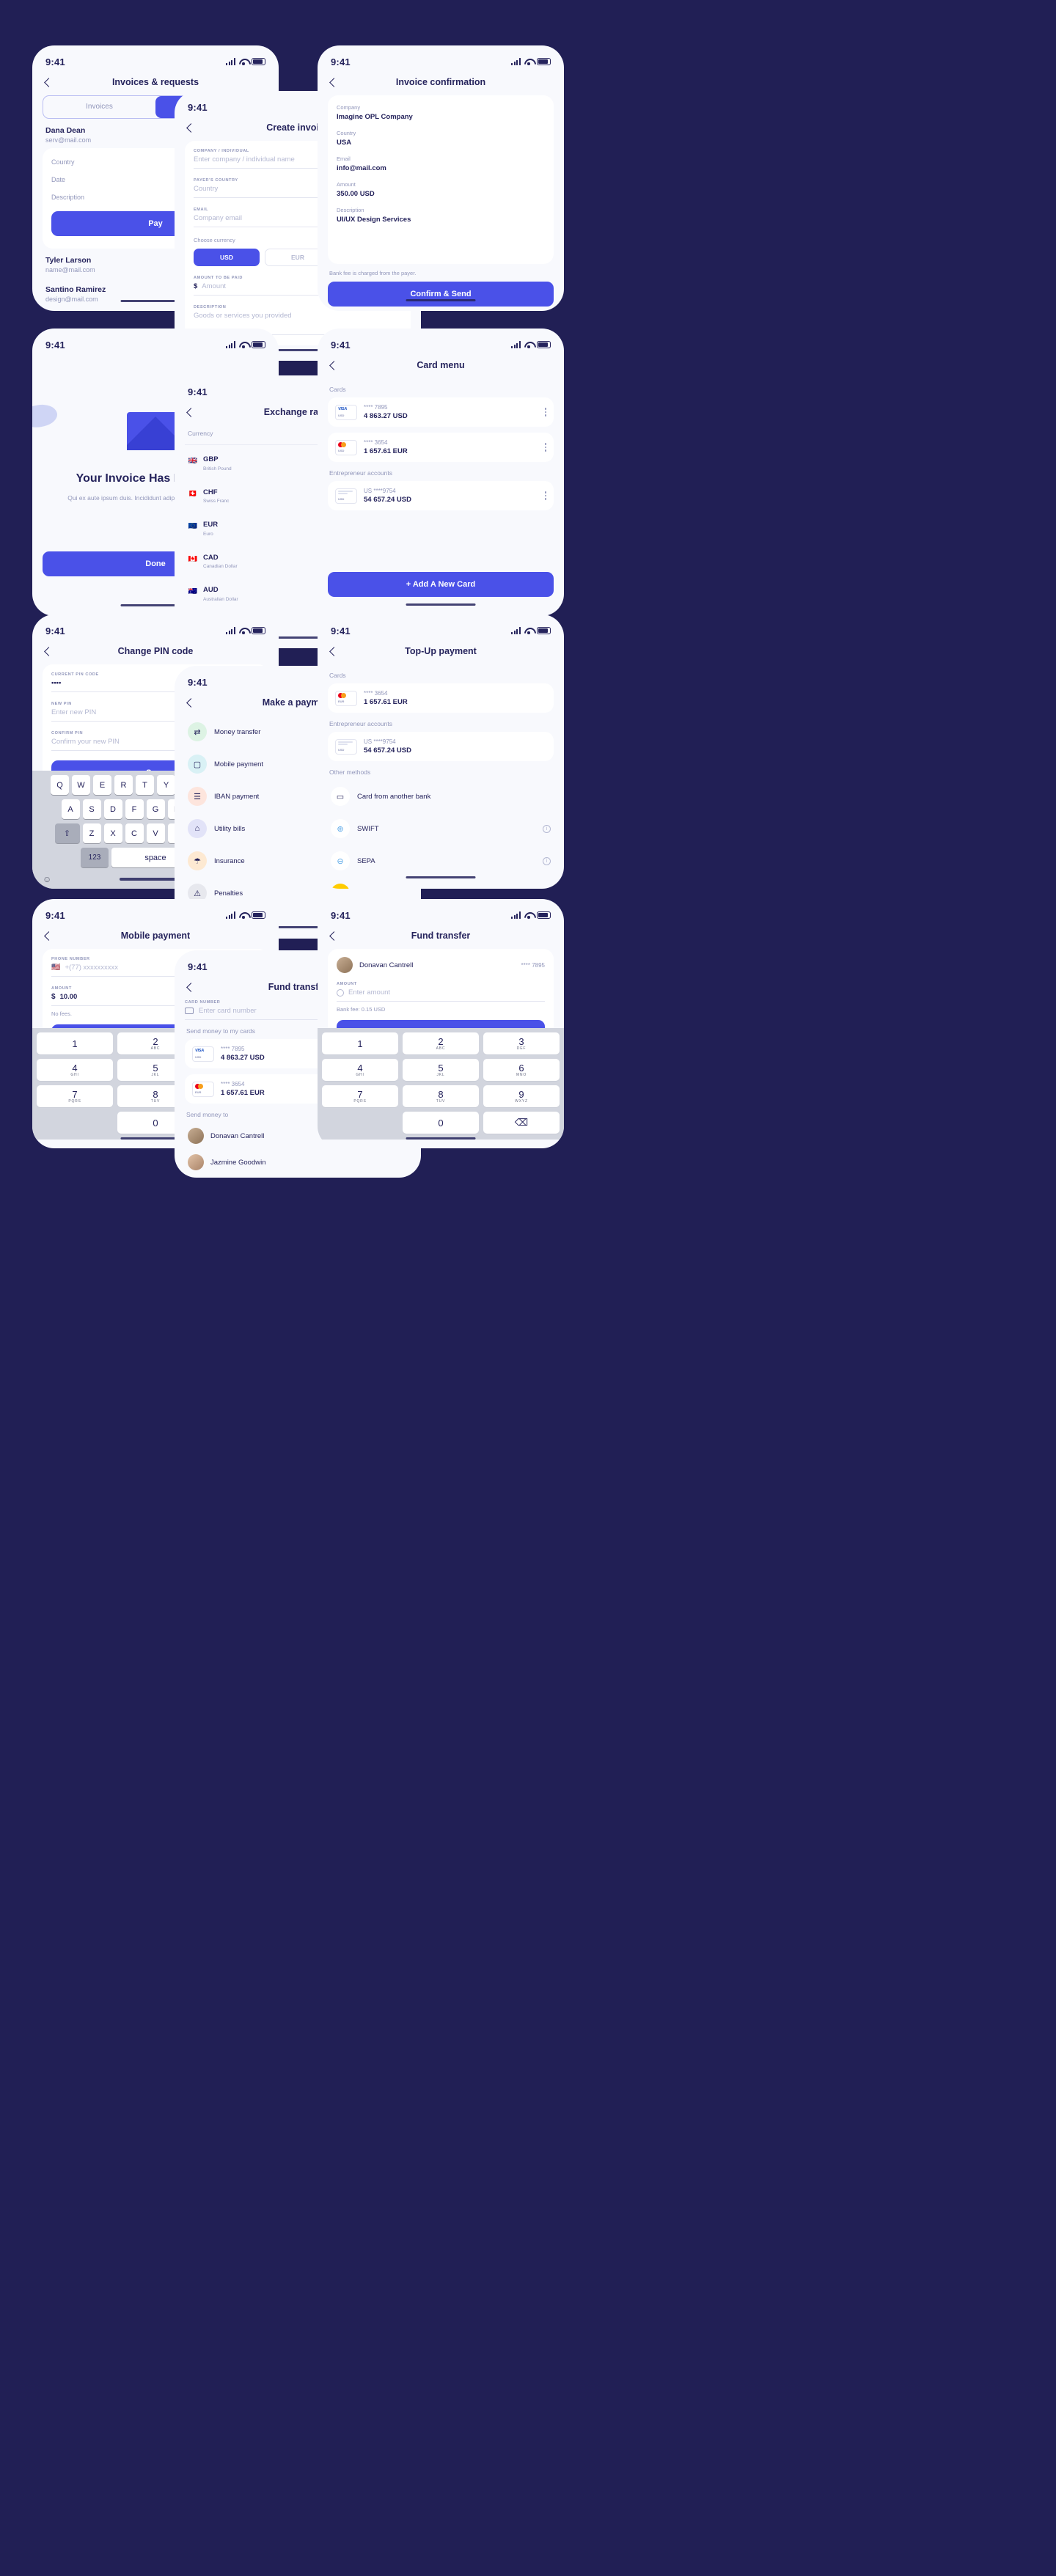  What do you see at coordinates (91, 833) in the screenshot?
I see `key-z: Z` at bounding box center [91, 833].